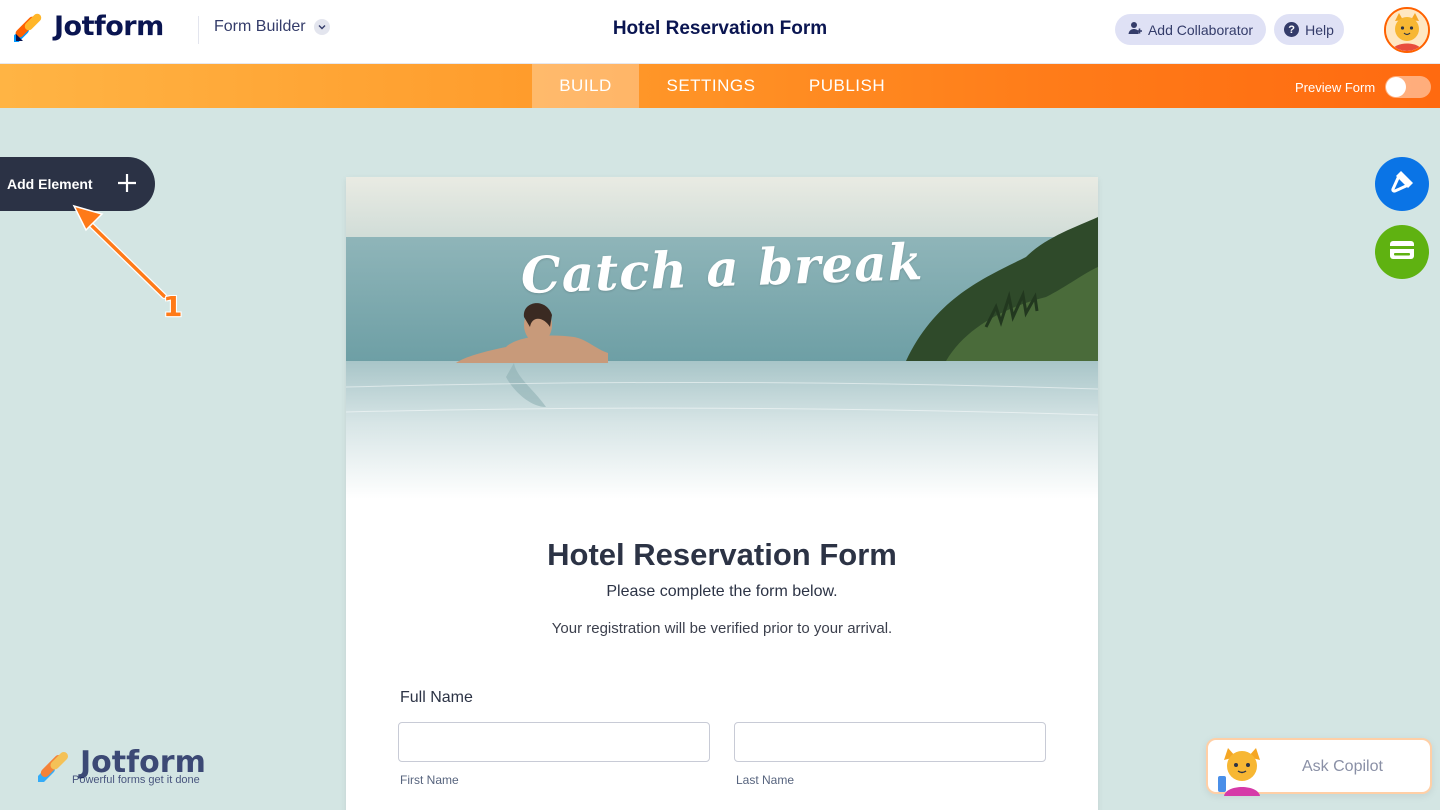 This screenshot has width=1440, height=810. What do you see at coordinates (554, 742) in the screenshot?
I see `first-name-input` at bounding box center [554, 742].